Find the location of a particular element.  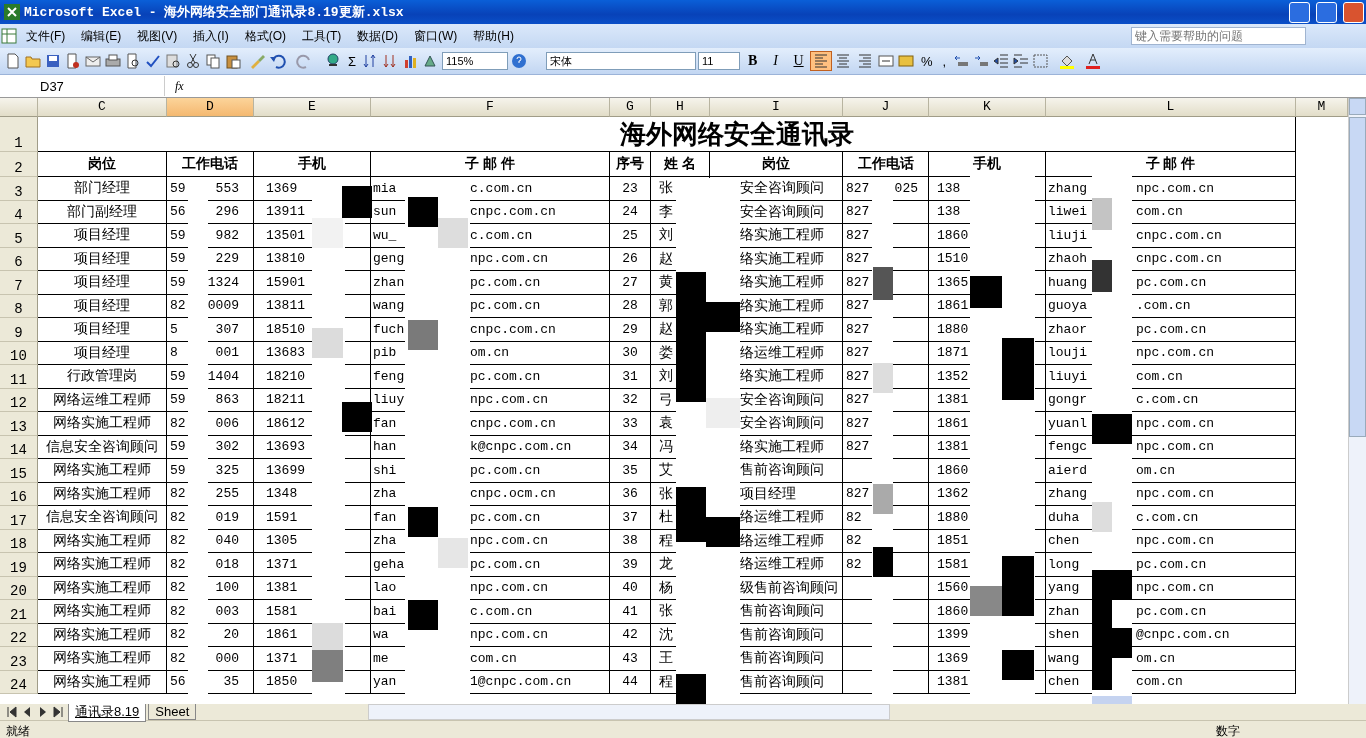

merge-center-icon is located at coordinates (886, 61).